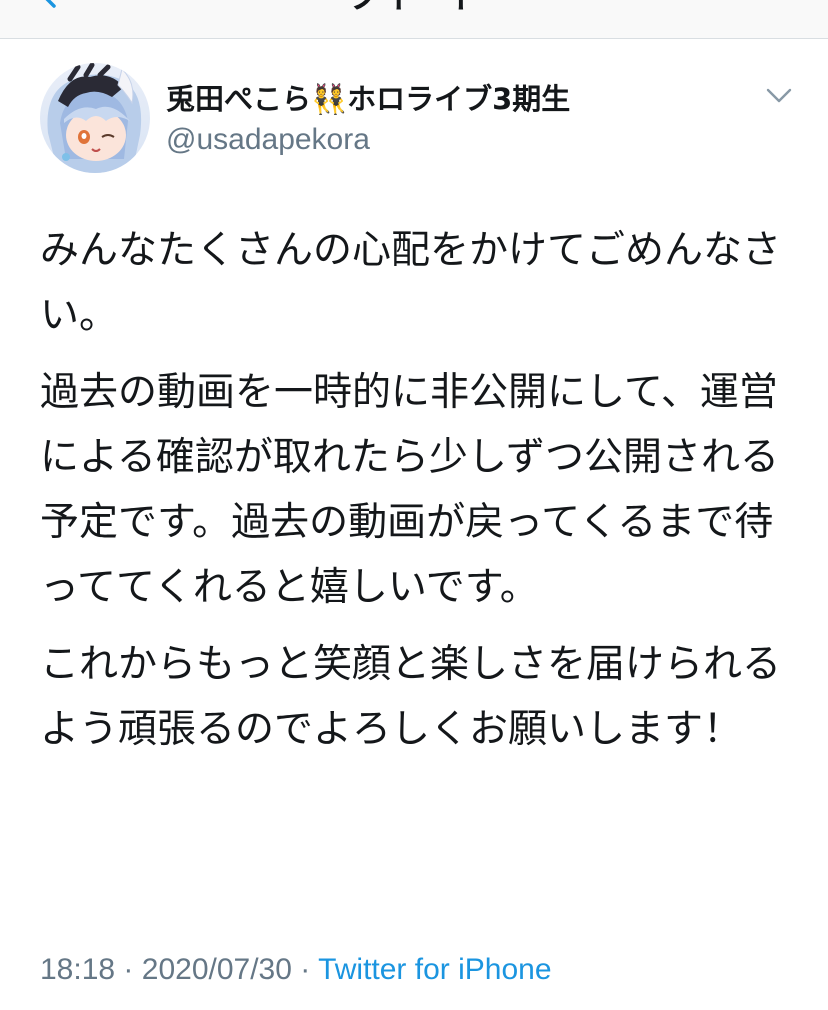  Describe the element at coordinates (411, 283) in the screenshot. I see `tweet-paragraph: みんなたくさんの心配をかけてごめんなさい。` at that location.